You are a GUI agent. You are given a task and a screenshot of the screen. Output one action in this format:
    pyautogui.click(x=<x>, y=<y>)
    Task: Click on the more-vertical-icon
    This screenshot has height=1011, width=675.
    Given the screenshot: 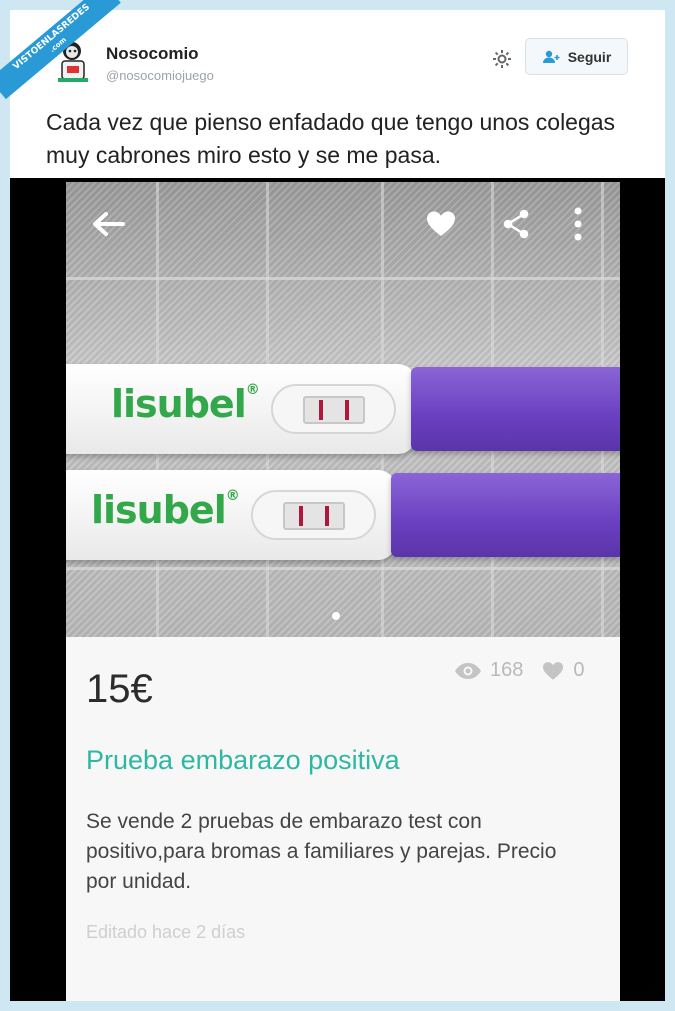 What is the action you would take?
    pyautogui.click(x=578, y=224)
    